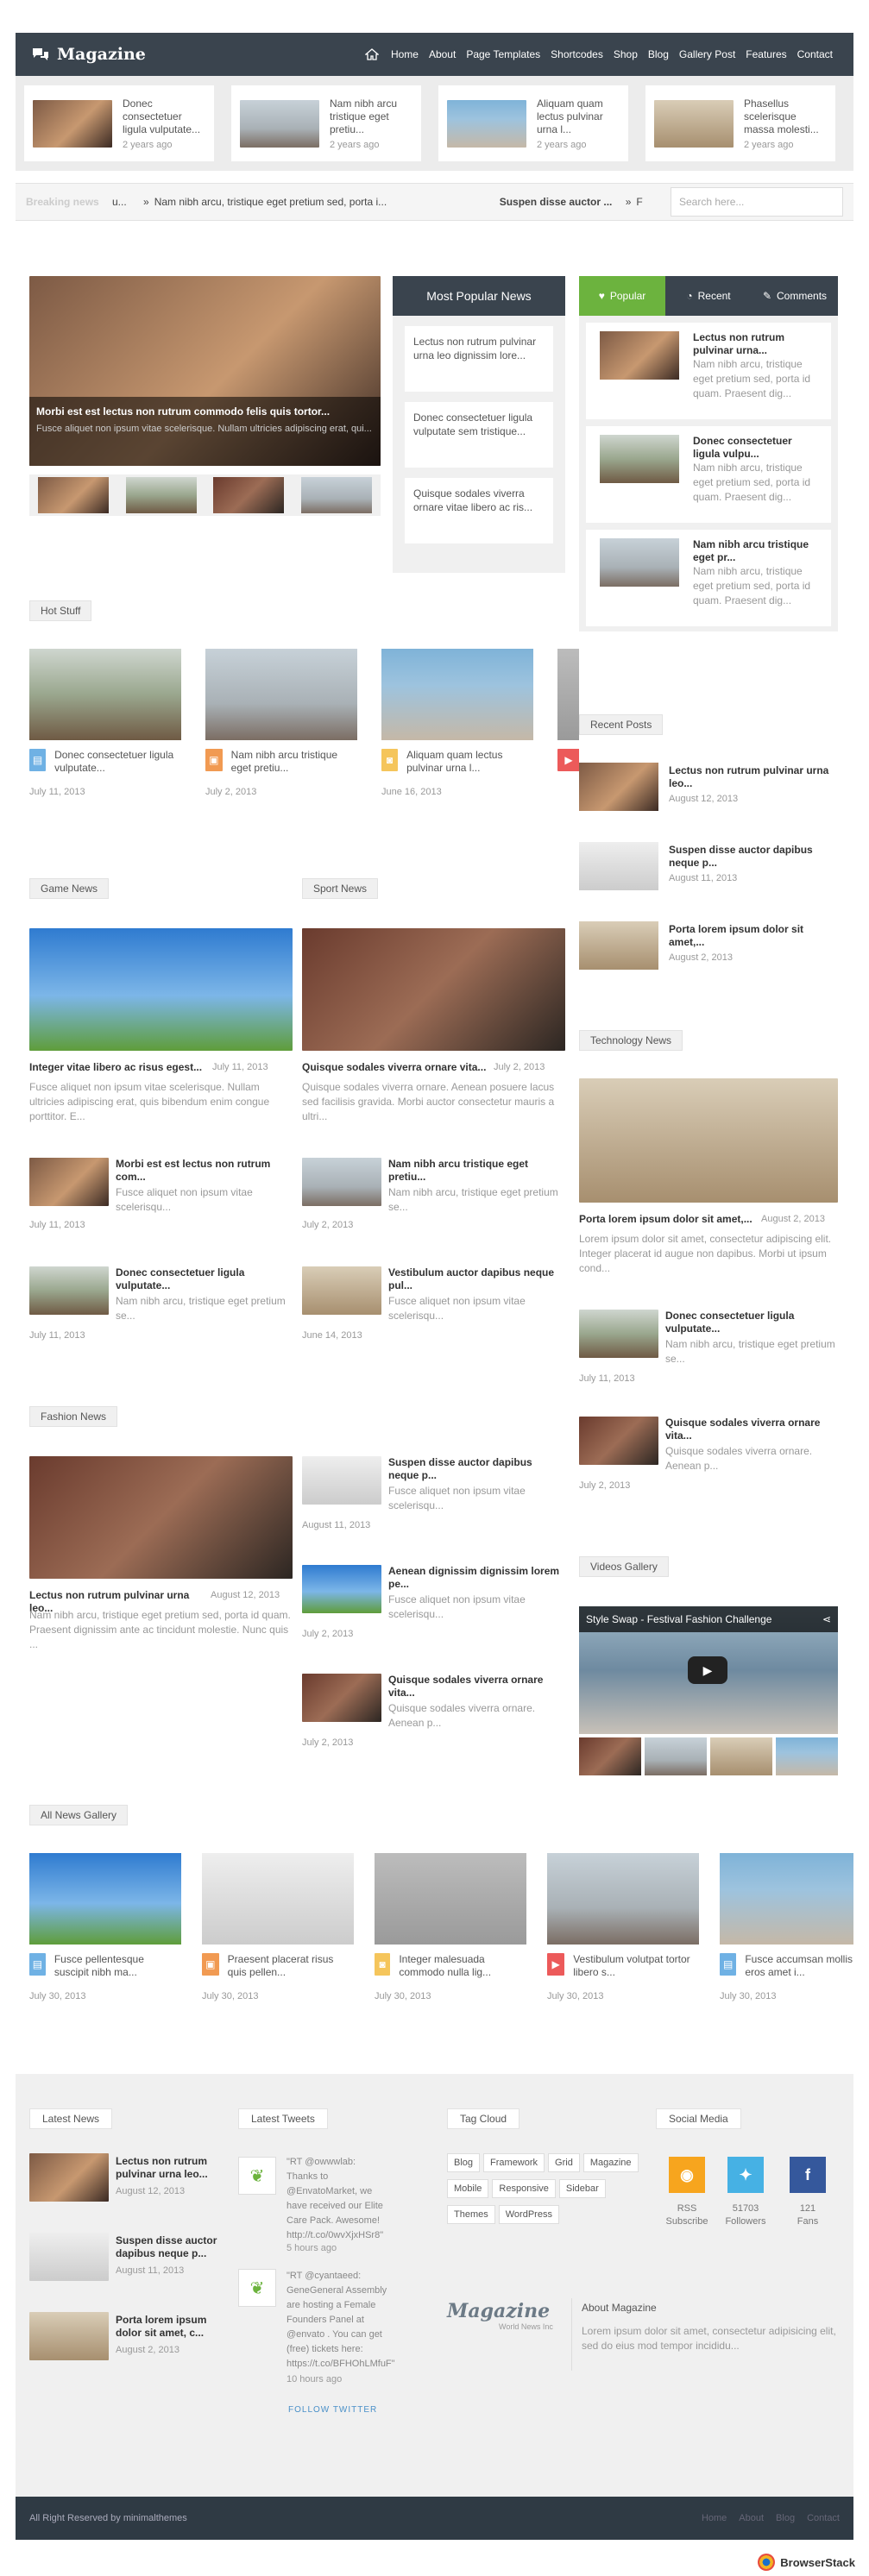  I want to click on tab-popular: ♥ Popular, so click(622, 296).